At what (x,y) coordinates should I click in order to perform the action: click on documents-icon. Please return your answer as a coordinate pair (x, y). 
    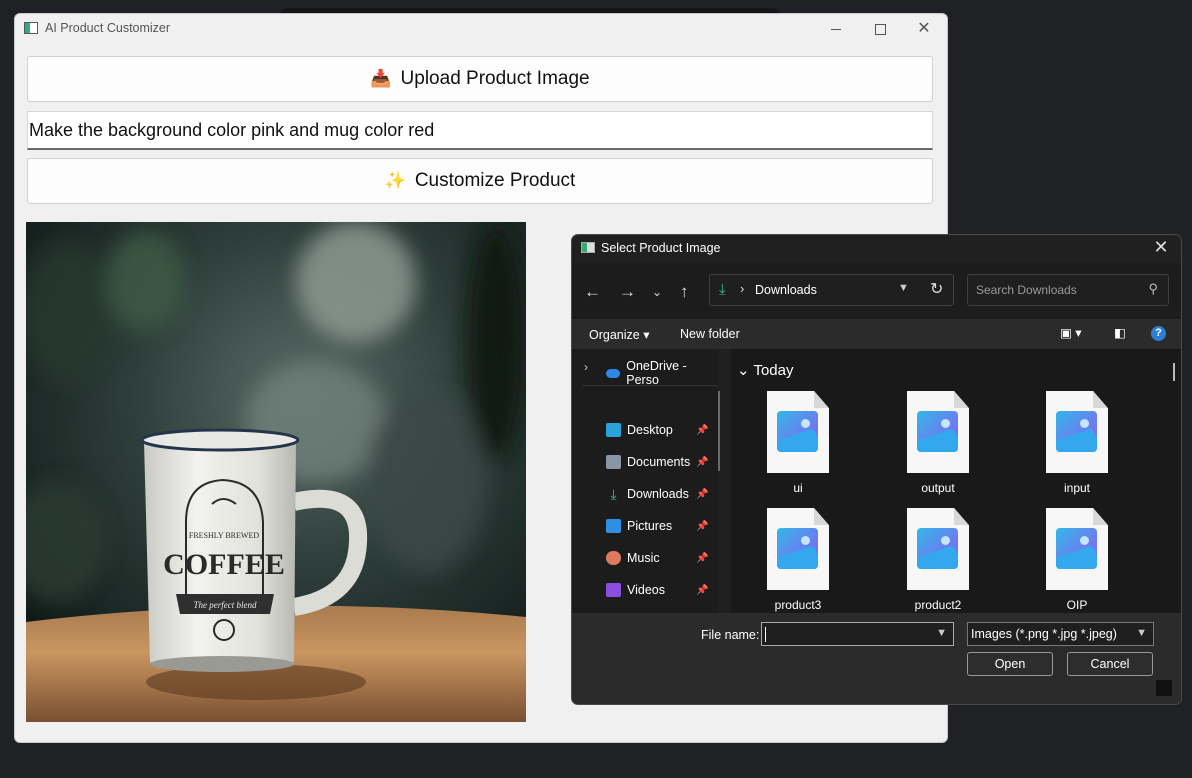
    Looking at the image, I should click on (613, 462).